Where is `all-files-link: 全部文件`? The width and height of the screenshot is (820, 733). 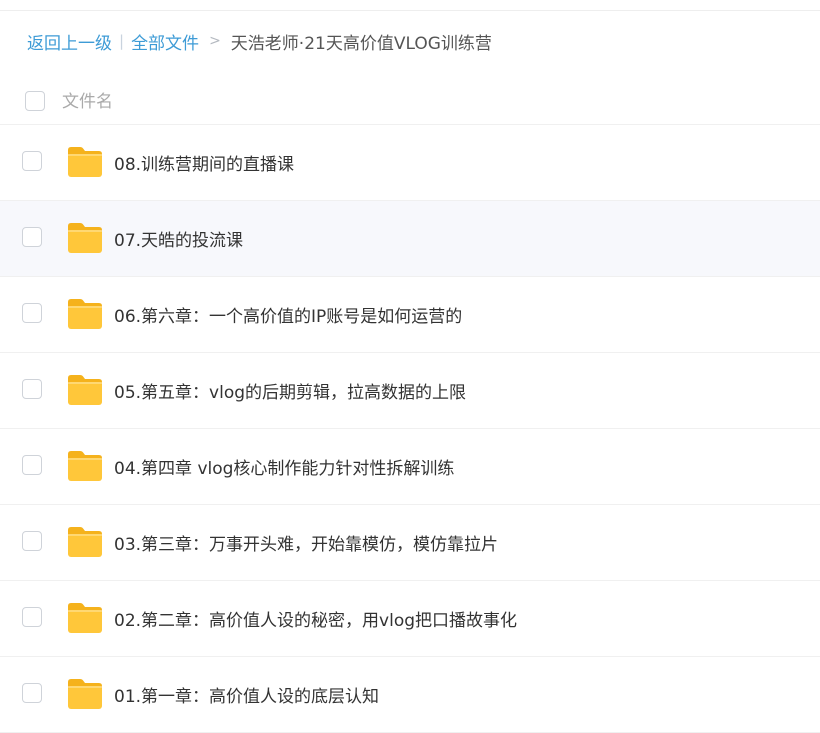
all-files-link: 全部文件 is located at coordinates (165, 41).